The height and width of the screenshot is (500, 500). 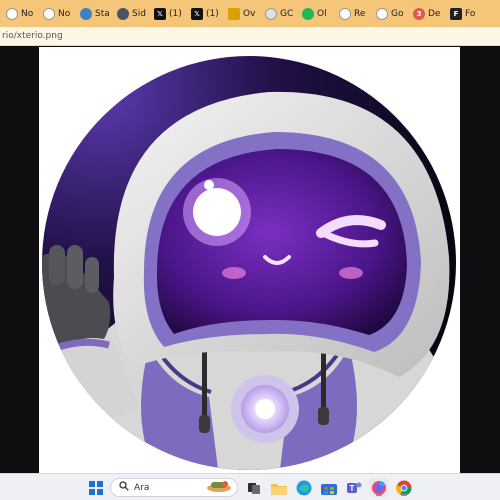 What do you see at coordinates (271, 13) in the screenshot?
I see `fire-icon` at bounding box center [271, 13].